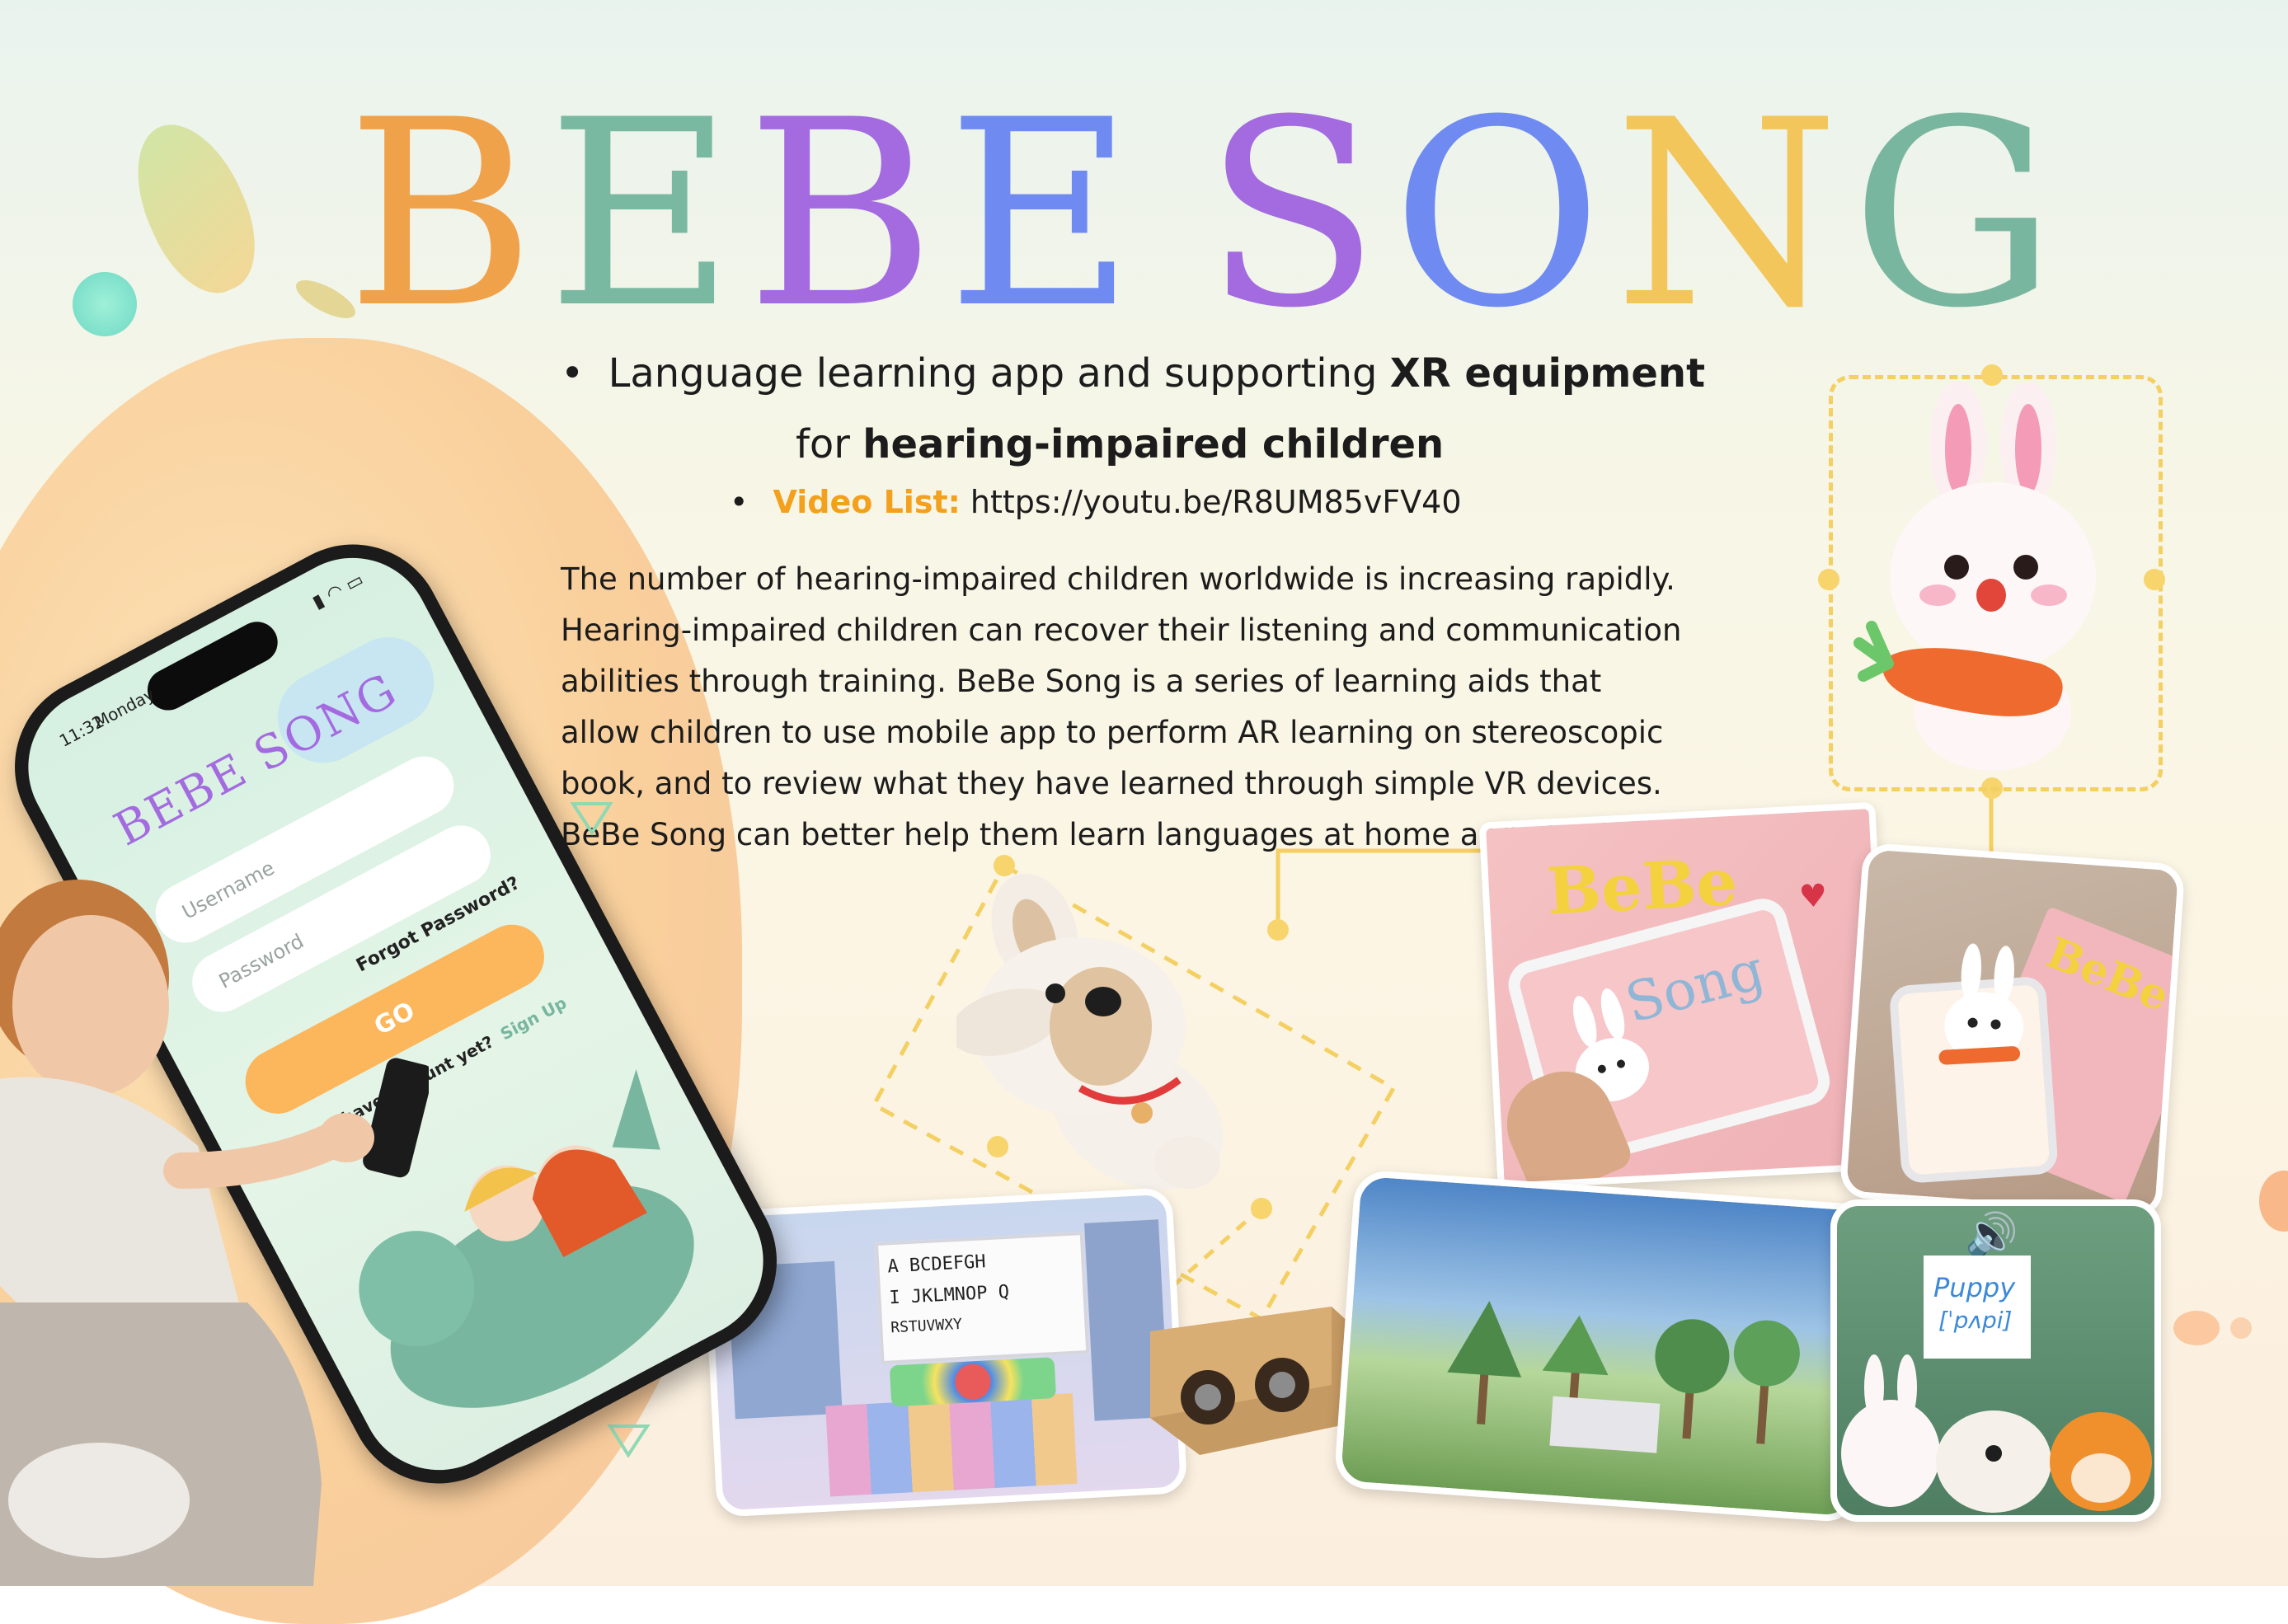 This screenshot has width=2288, height=1624. I want to click on heart-icon: ♥, so click(1813, 896).